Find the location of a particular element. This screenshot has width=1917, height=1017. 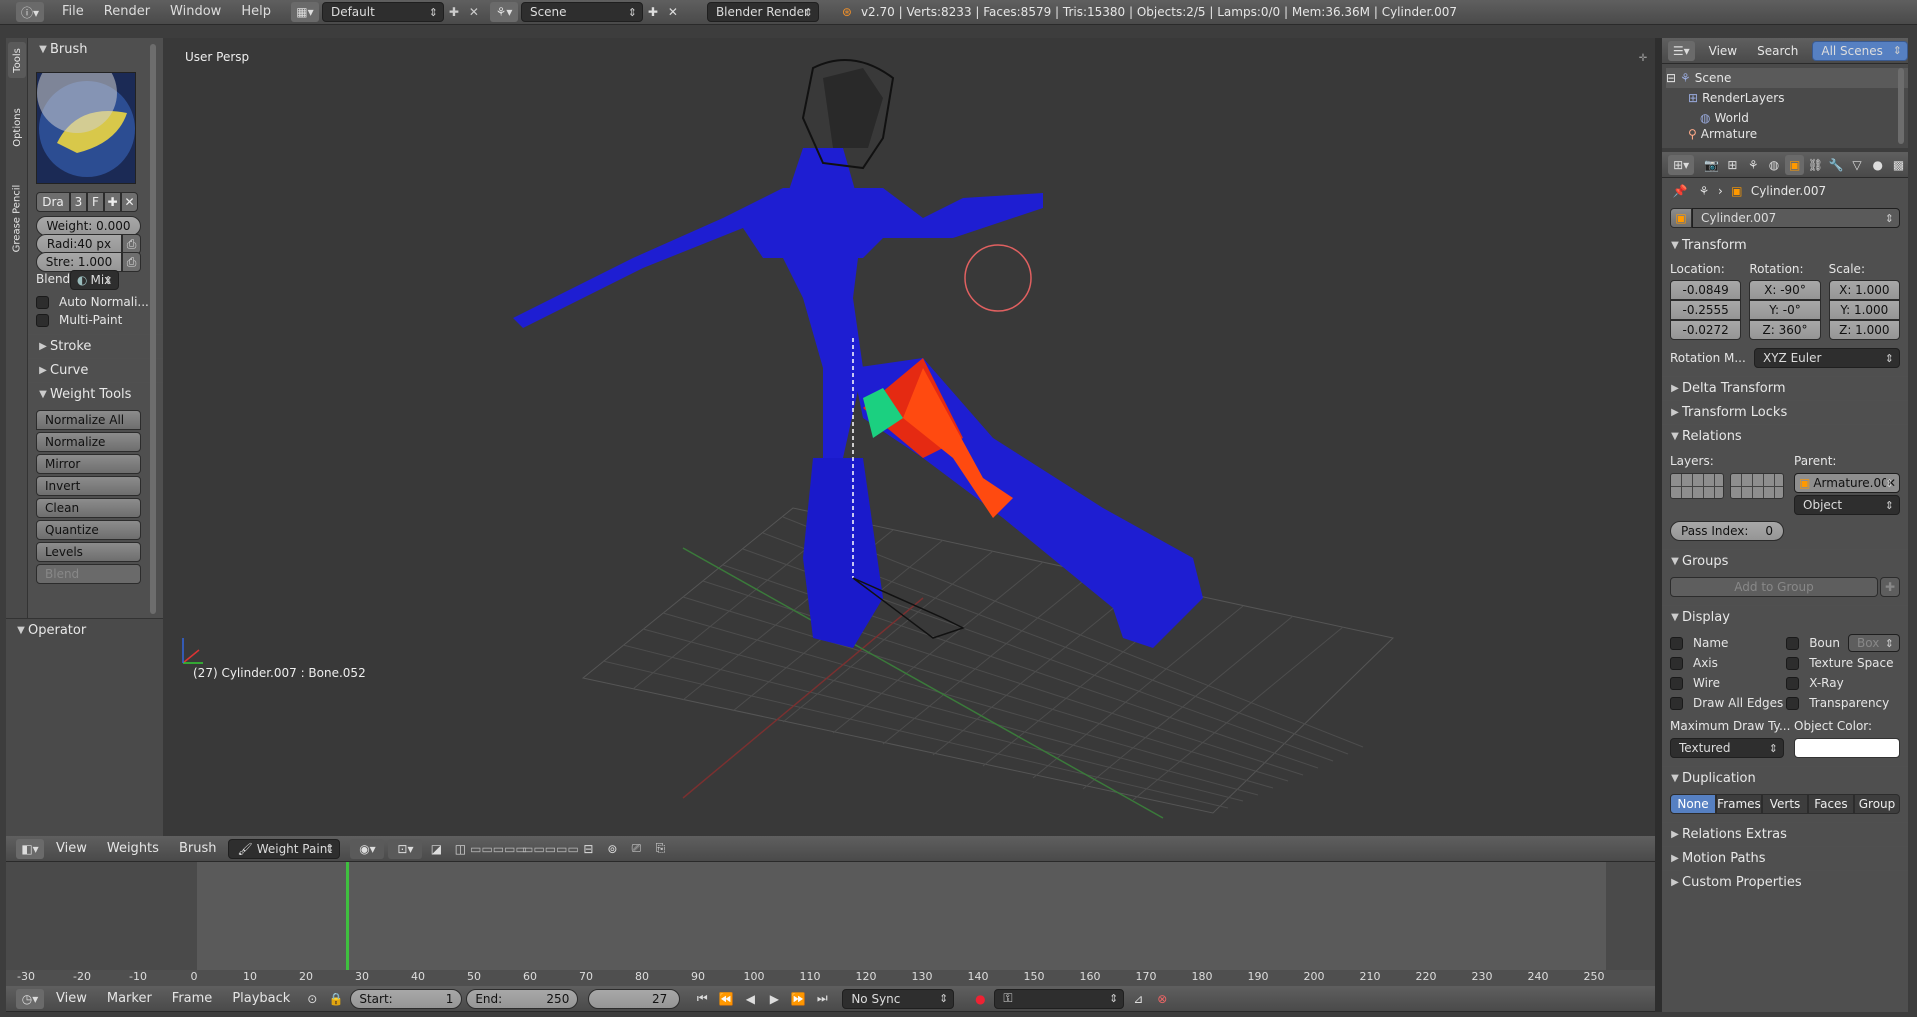

display-panel-header: ▼ Display is located at coordinates (1785, 617).